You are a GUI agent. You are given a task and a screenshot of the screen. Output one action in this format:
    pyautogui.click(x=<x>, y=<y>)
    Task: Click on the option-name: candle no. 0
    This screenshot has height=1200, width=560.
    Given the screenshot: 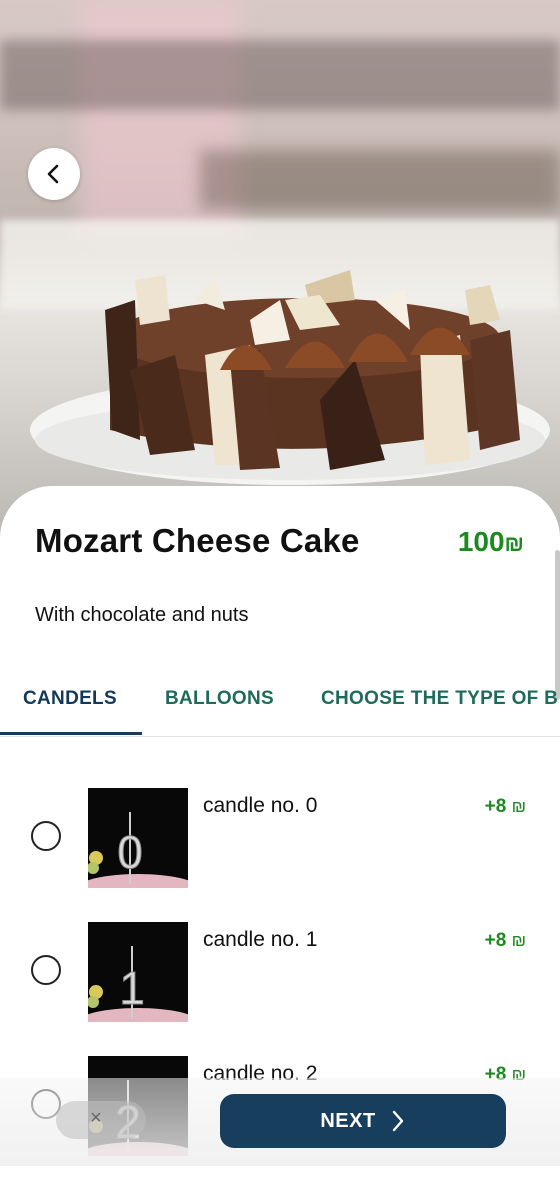 What is the action you would take?
    pyautogui.click(x=260, y=805)
    